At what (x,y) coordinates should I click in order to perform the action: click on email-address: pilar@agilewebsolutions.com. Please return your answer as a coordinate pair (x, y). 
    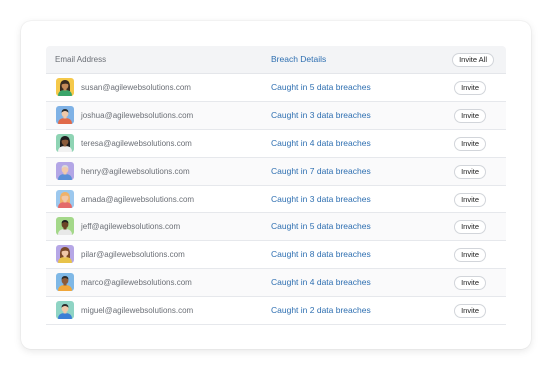
    Looking at the image, I should click on (133, 255).